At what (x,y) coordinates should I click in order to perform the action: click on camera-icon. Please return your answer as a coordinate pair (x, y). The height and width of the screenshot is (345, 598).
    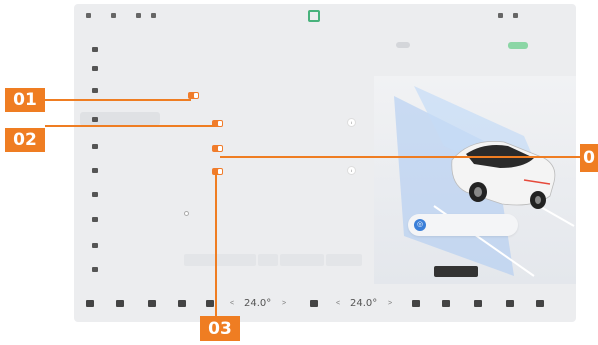
    Looking at the image, I should click on (90, 303).